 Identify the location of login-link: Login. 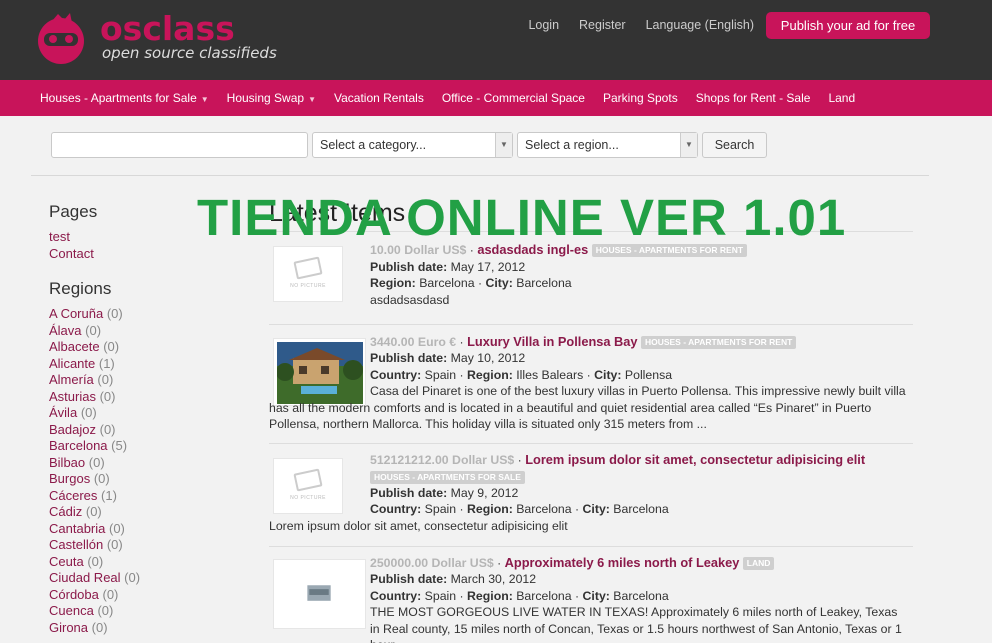
(543, 25).